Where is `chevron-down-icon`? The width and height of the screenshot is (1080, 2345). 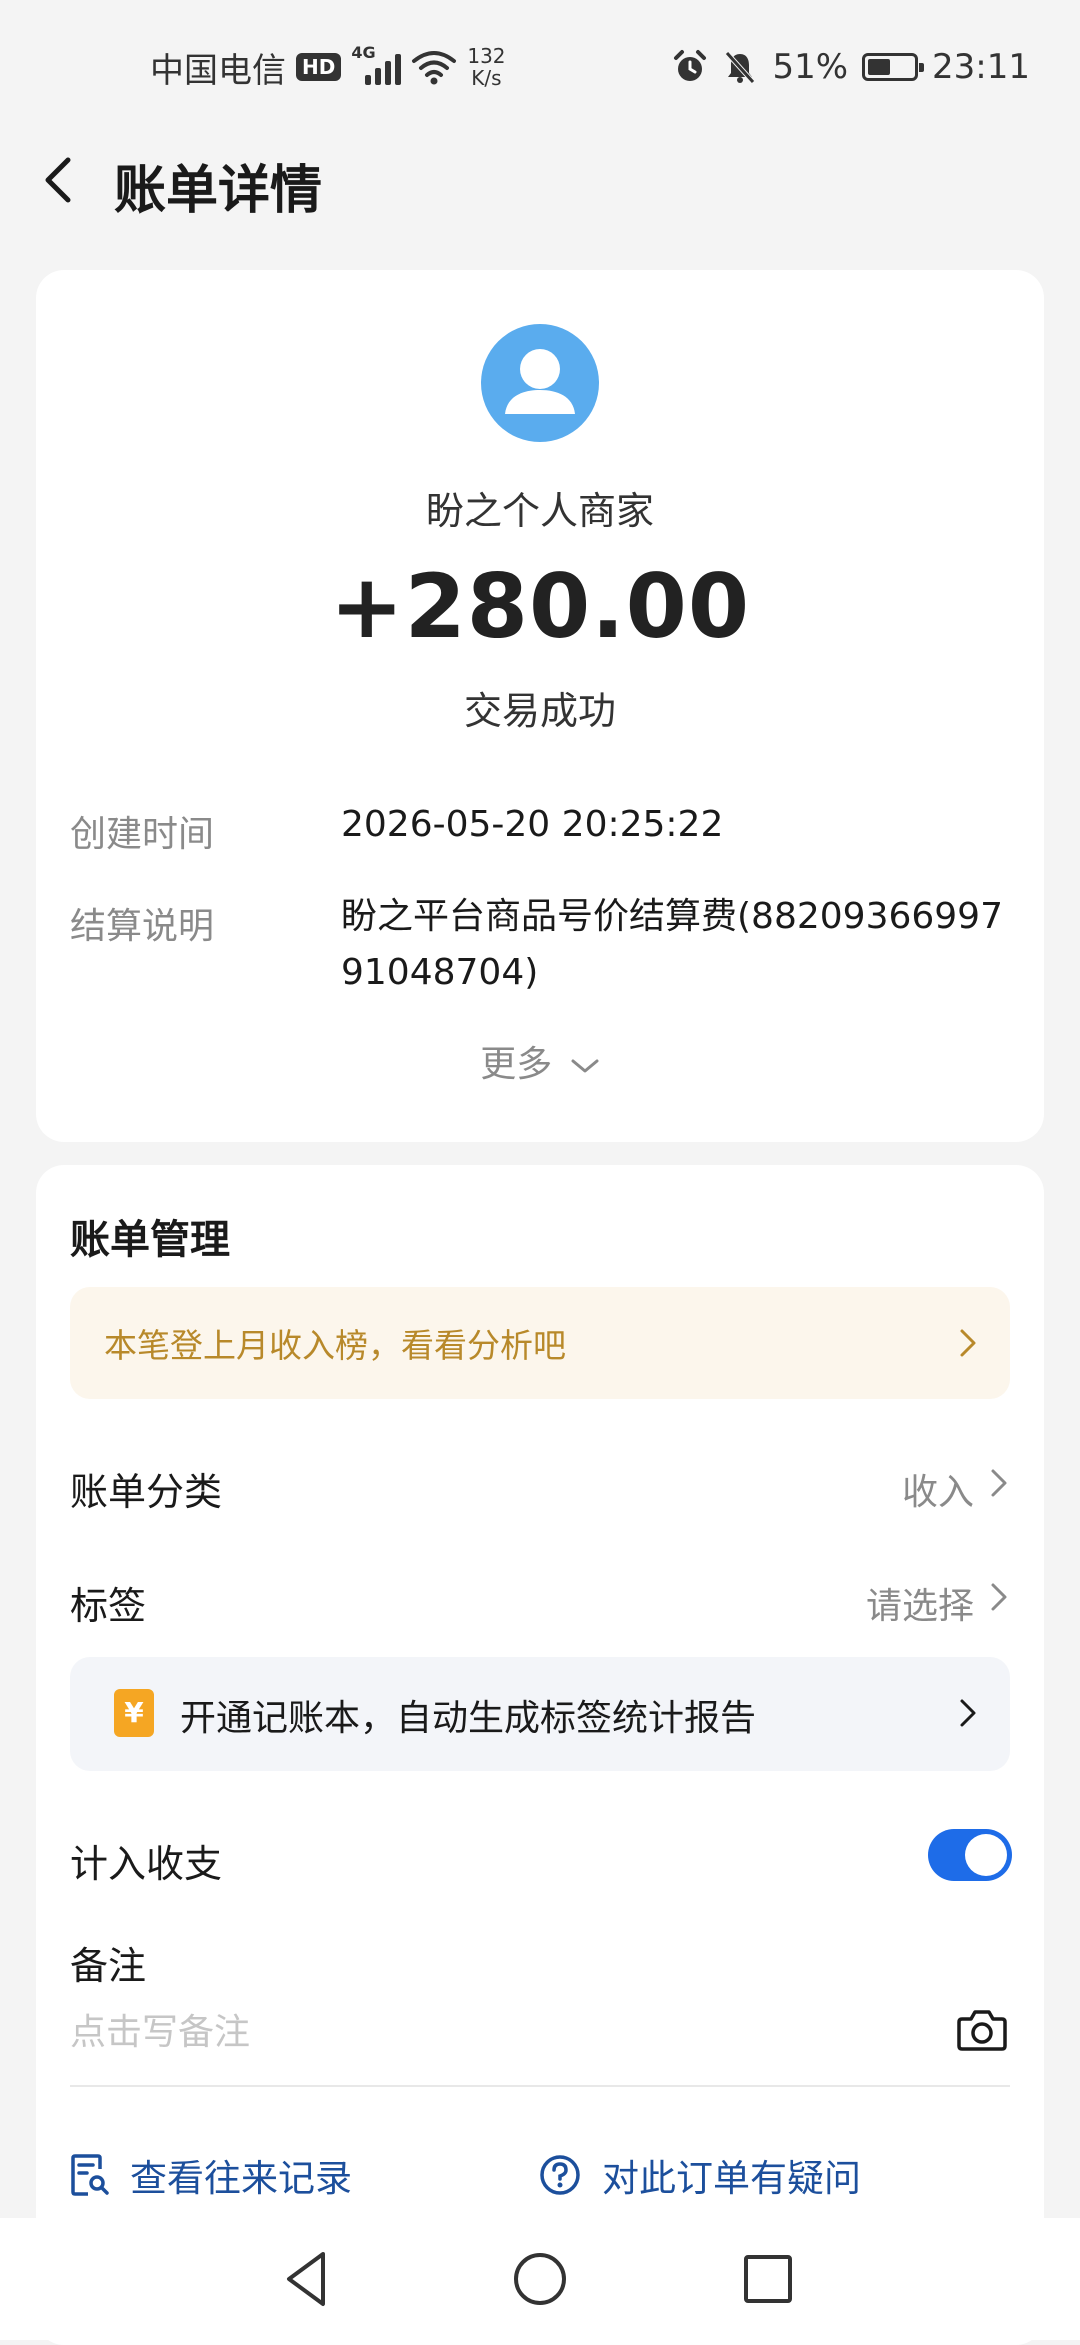 chevron-down-icon is located at coordinates (585, 1066).